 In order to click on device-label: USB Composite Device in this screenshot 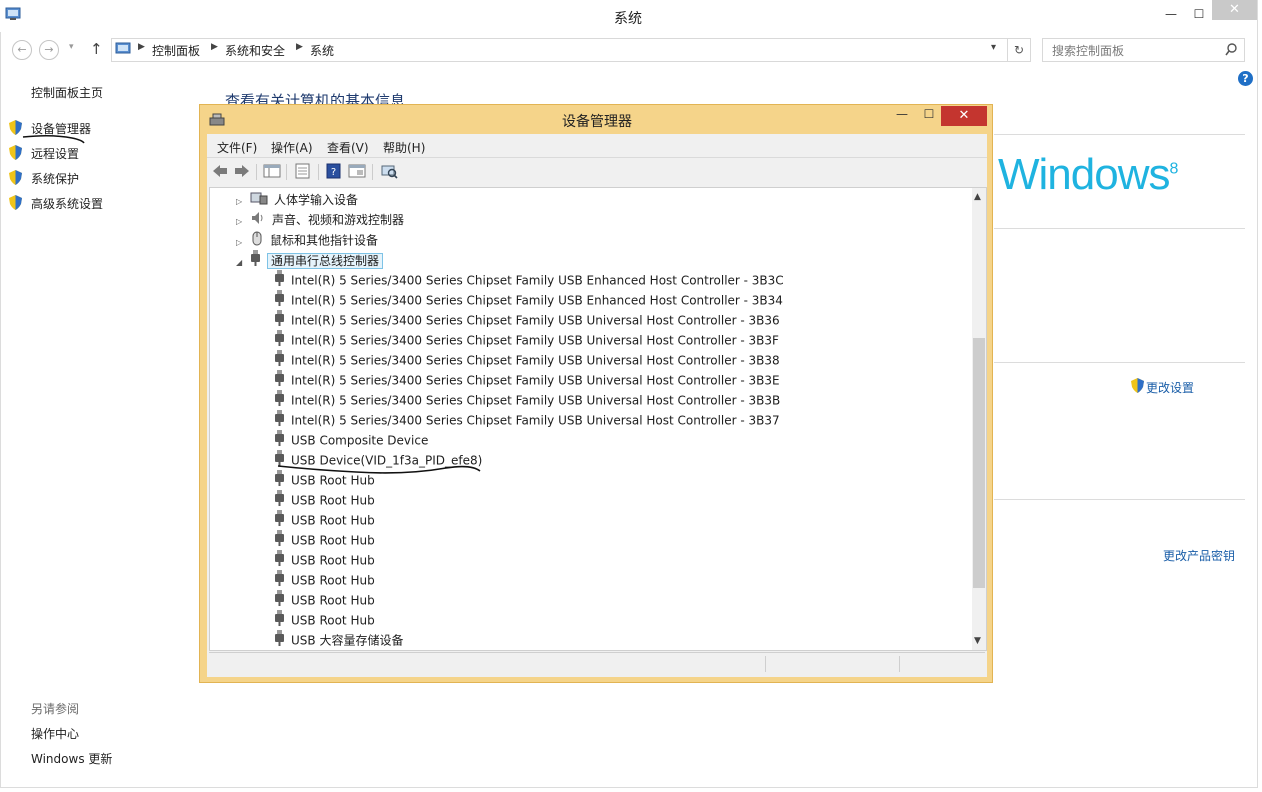, I will do `click(360, 440)`.